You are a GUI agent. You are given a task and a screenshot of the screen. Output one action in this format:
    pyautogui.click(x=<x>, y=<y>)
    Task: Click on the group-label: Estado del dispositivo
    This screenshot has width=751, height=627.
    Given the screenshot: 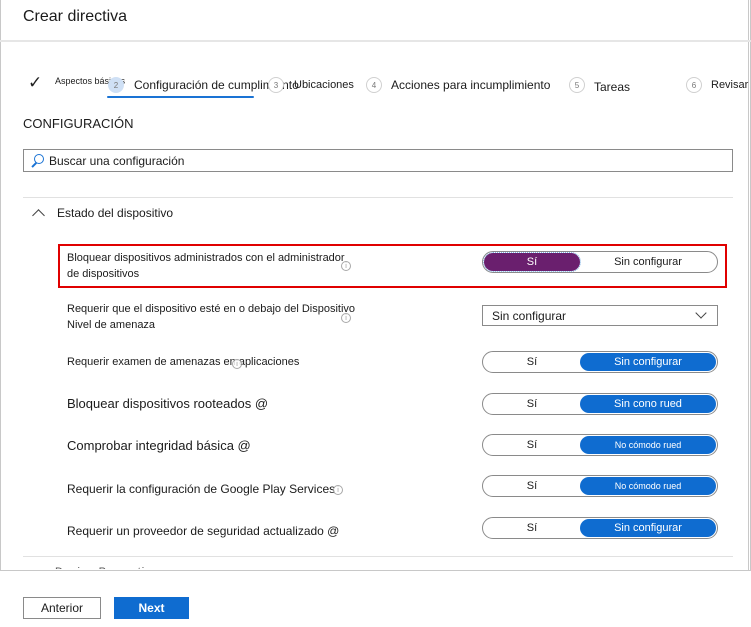 What is the action you would take?
    pyautogui.click(x=115, y=213)
    